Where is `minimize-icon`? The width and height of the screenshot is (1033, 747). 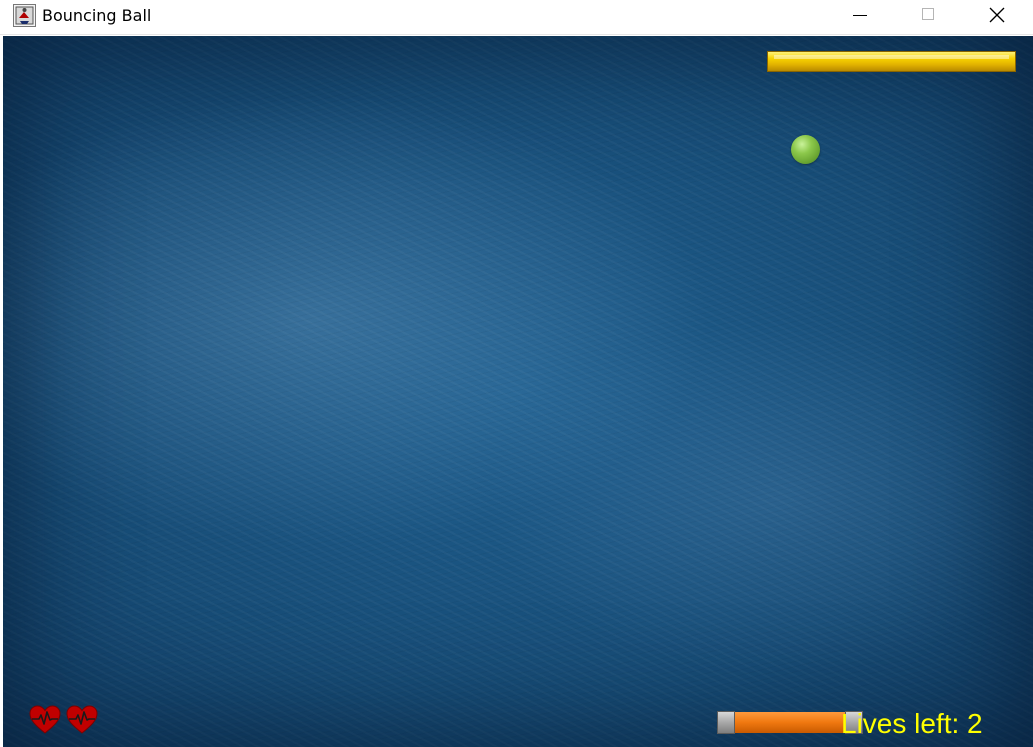 minimize-icon is located at coordinates (860, 15).